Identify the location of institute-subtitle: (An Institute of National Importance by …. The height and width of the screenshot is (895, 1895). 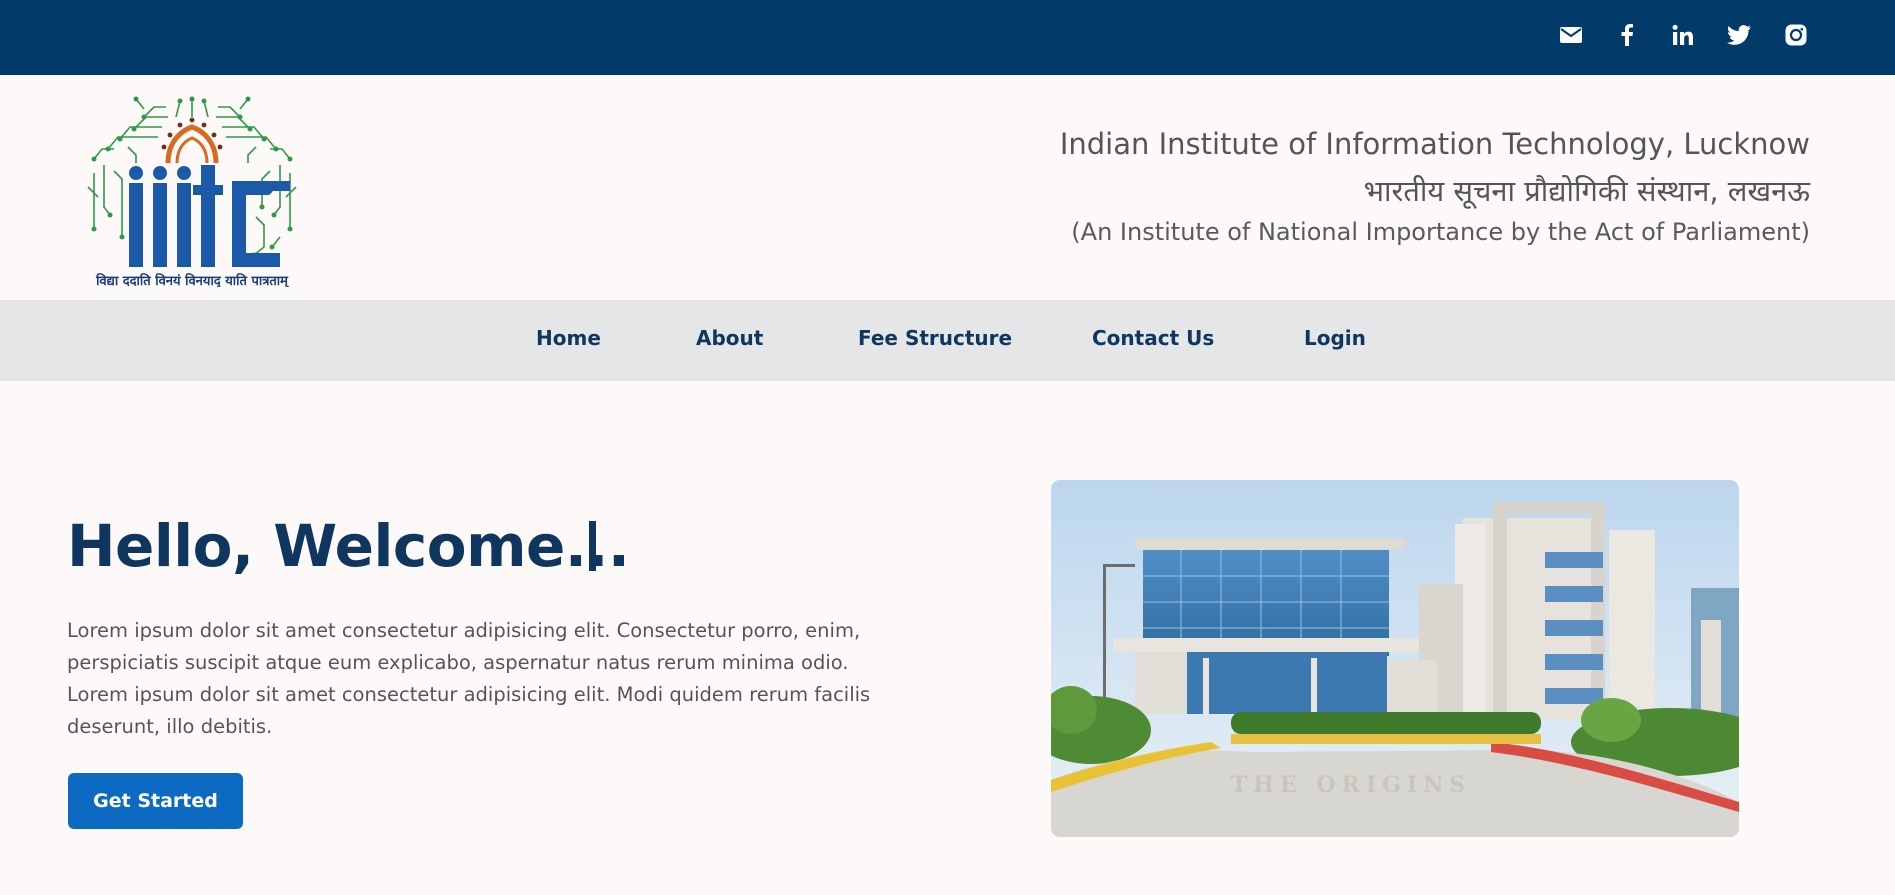
(1440, 232).